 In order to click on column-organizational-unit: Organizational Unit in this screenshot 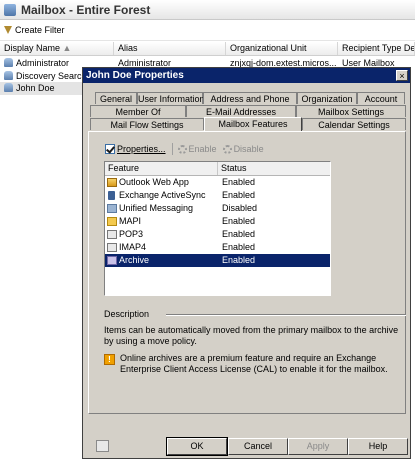, I will do `click(282, 48)`.